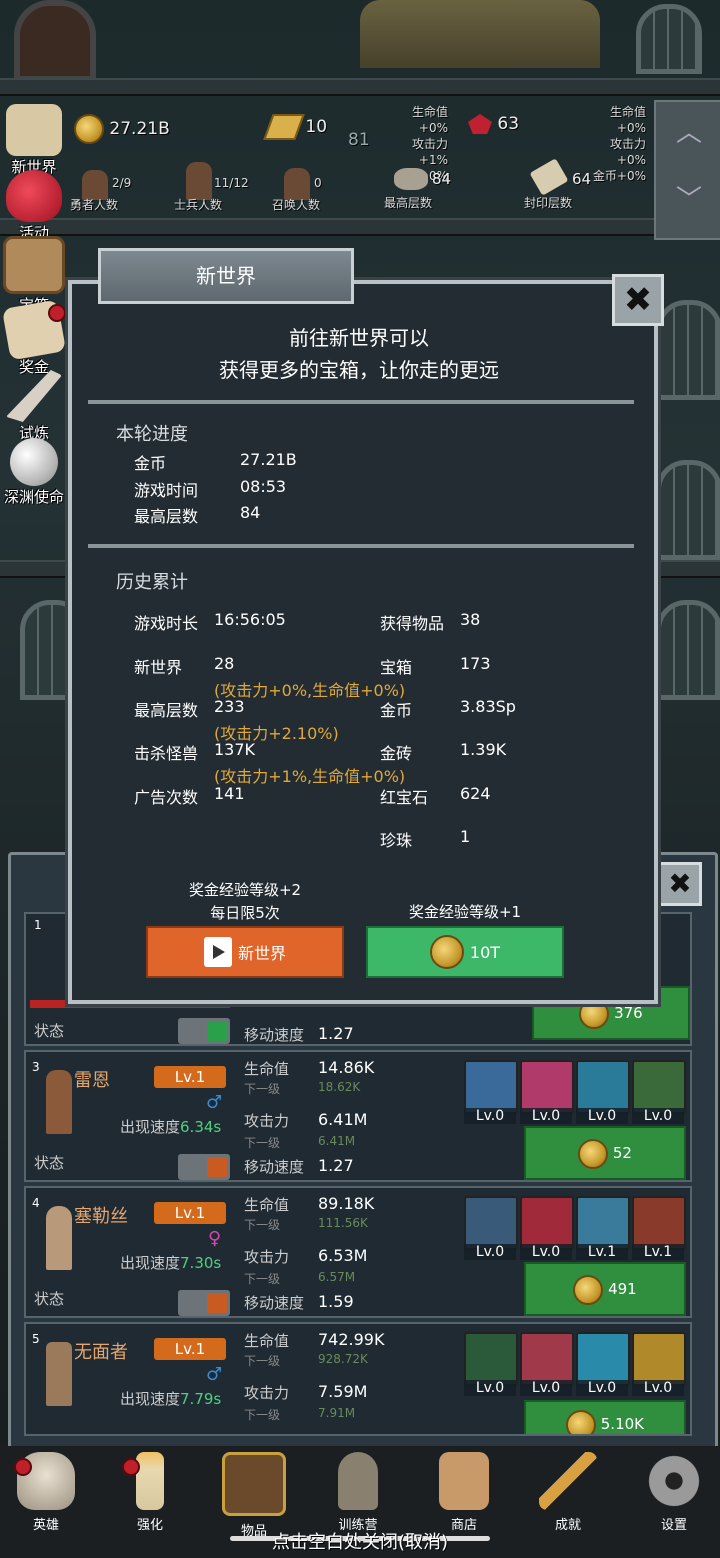 The height and width of the screenshot is (1558, 720). What do you see at coordinates (488, 706) in the screenshot?
I see `stat-value: 3.83Sp` at bounding box center [488, 706].